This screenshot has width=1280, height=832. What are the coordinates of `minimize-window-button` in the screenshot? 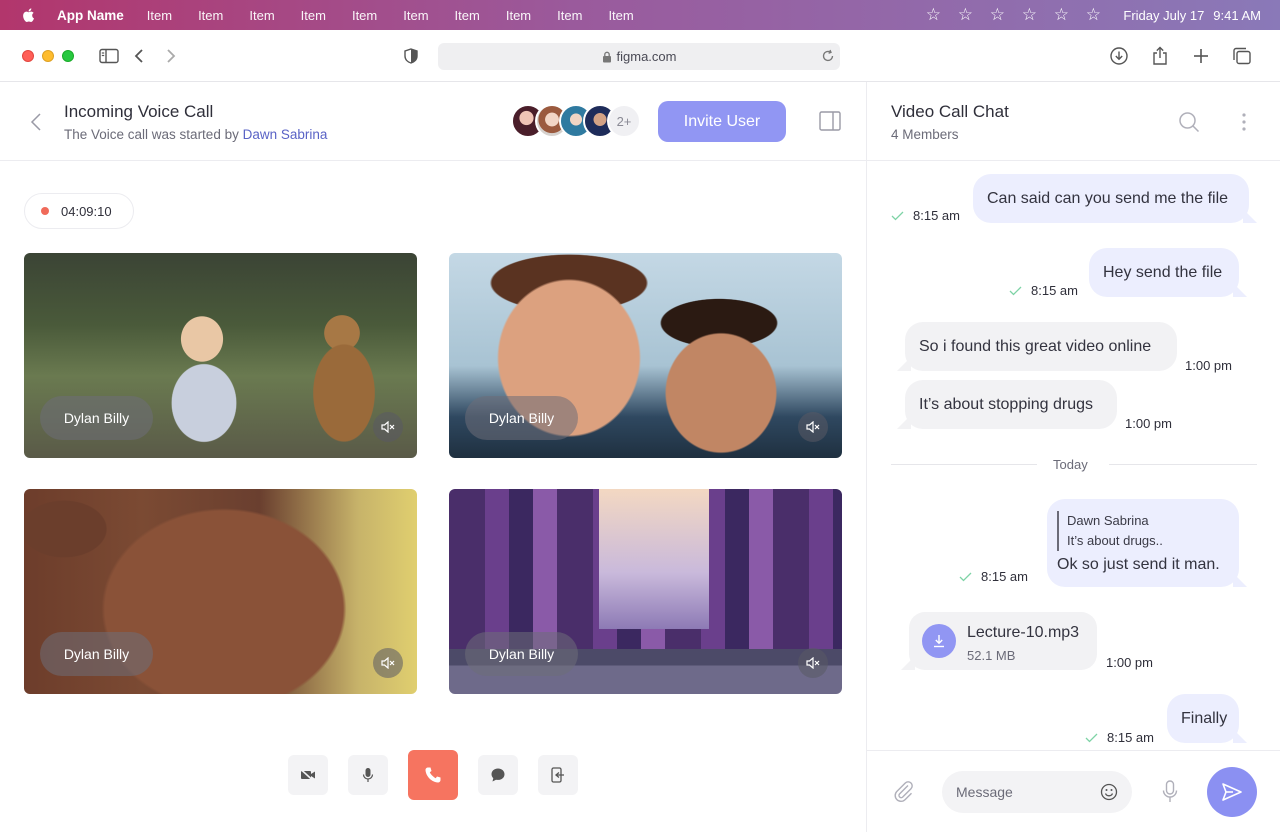 It's located at (48, 56).